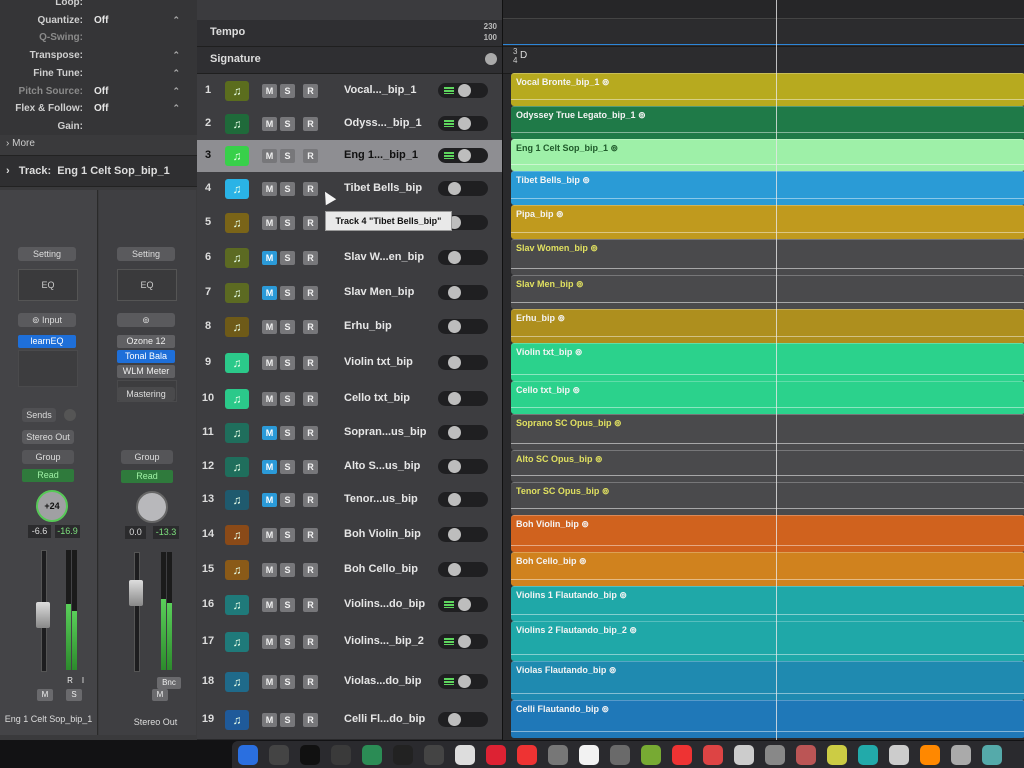 Image resolution: width=1024 pixels, height=768 pixels. I want to click on region-block: Cello txt_bip ⊚, so click(767, 397).